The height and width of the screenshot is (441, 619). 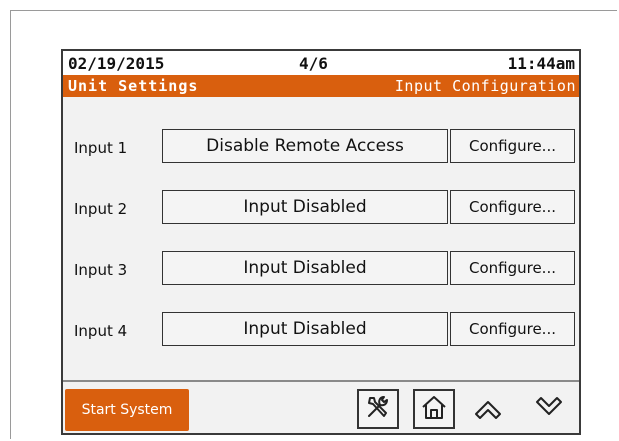 I want to click on status-time: 11:44am, so click(x=541, y=63).